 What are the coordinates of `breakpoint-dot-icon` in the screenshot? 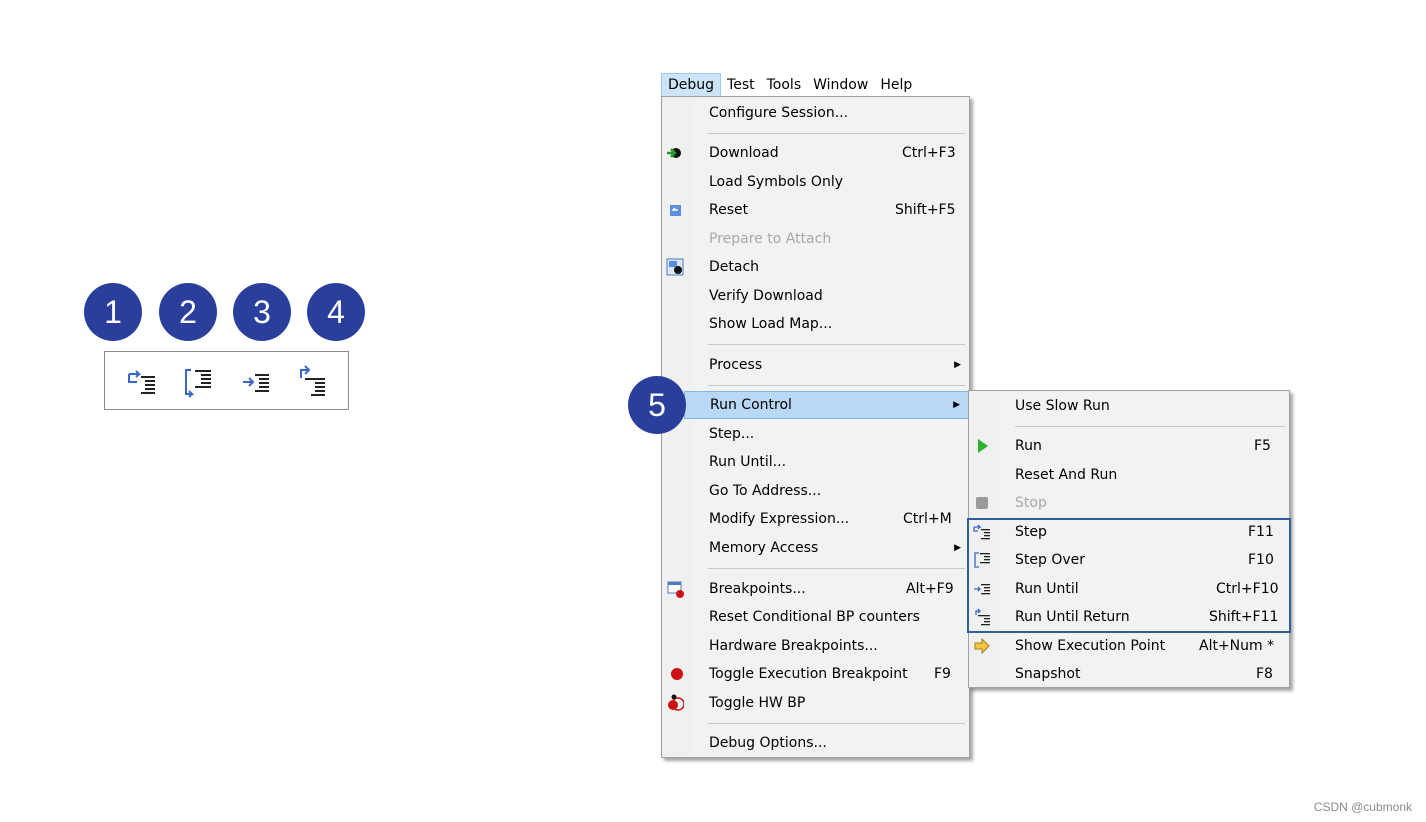 It's located at (675, 674).